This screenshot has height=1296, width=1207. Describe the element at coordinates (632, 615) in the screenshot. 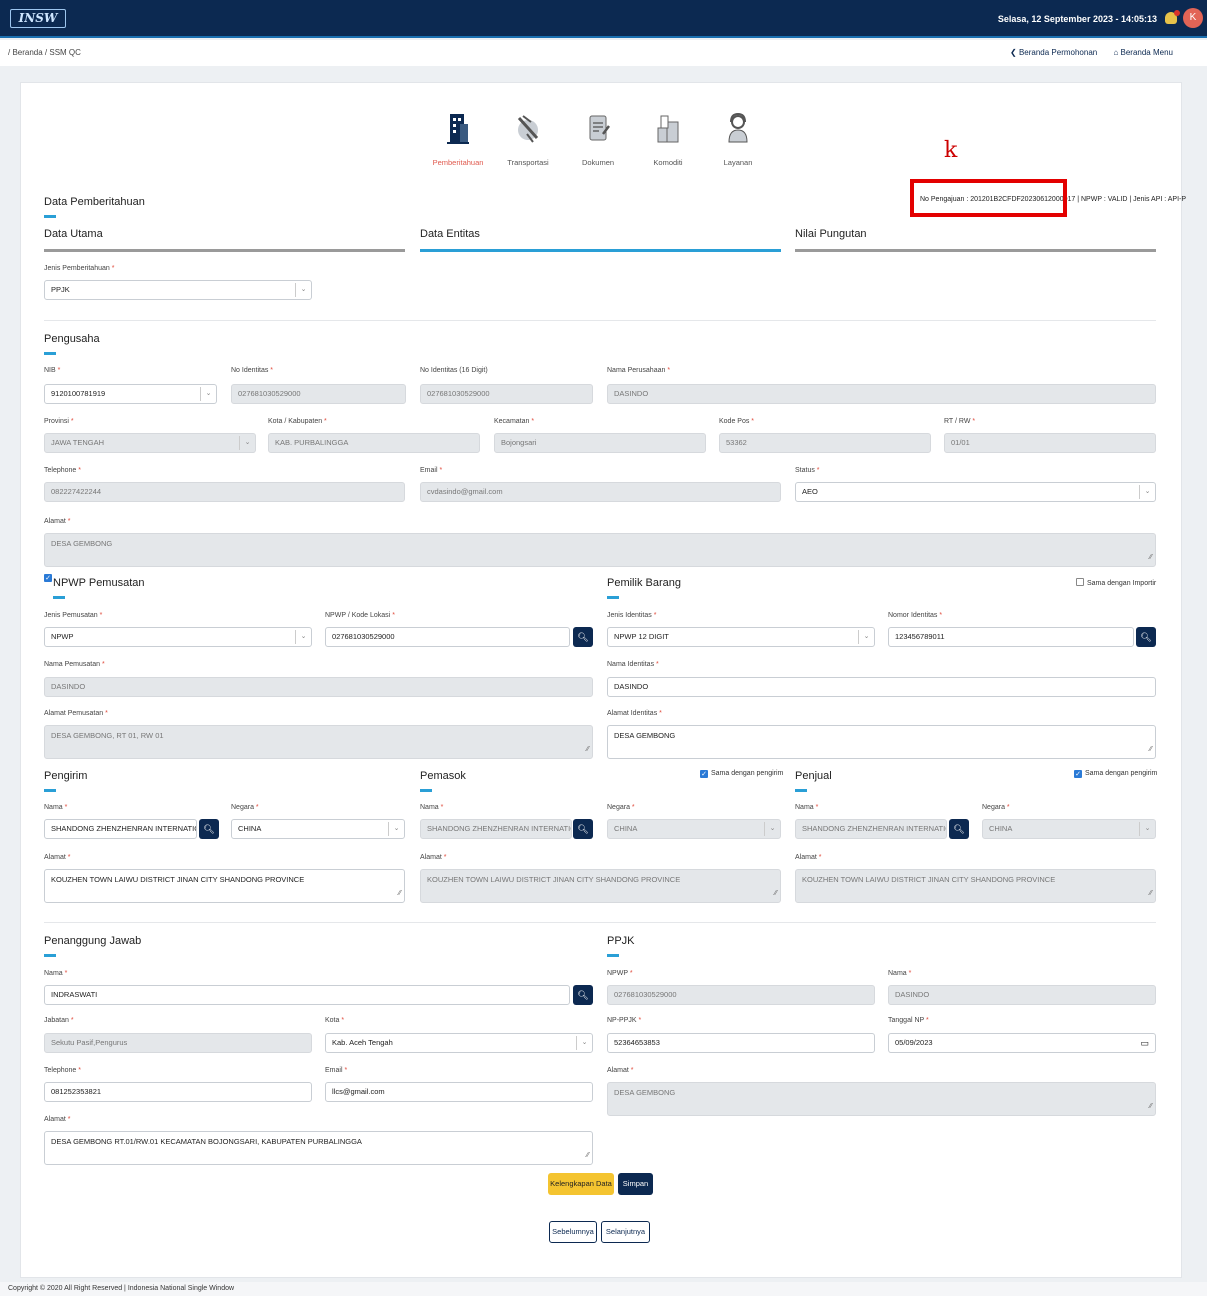

I see `jenis-identitas-label: Jenis Identitas *` at that location.